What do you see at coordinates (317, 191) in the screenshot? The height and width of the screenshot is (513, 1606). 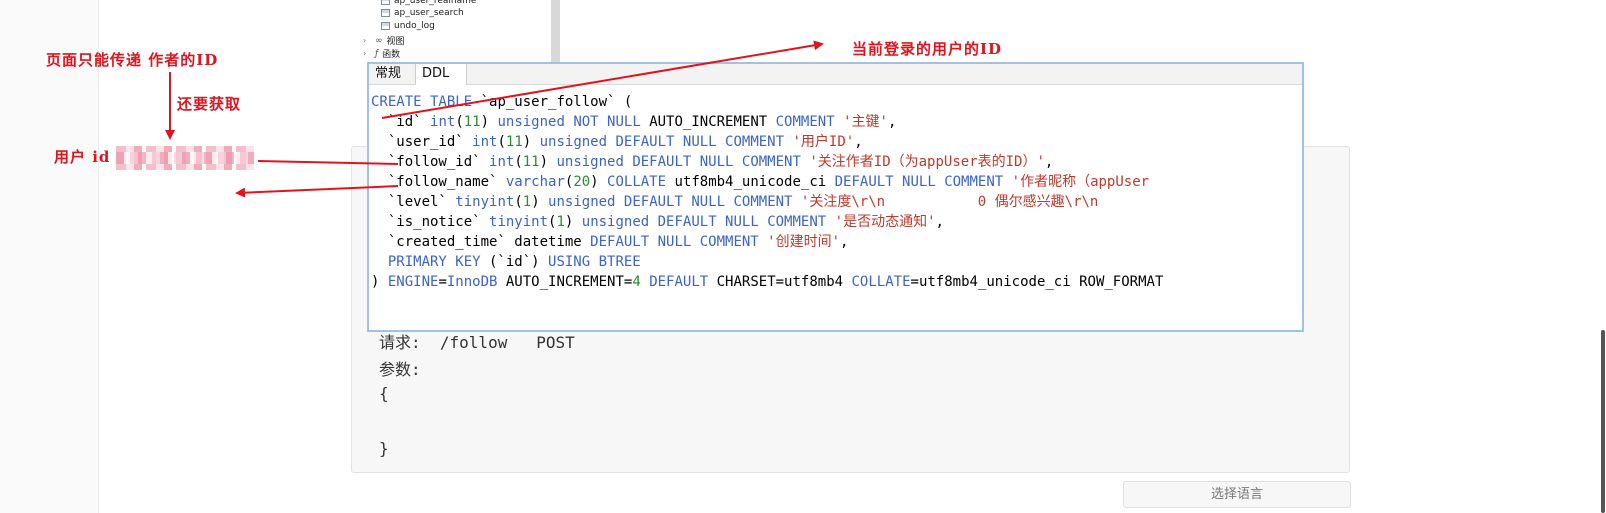 I see `arrow-from-follow-name` at bounding box center [317, 191].